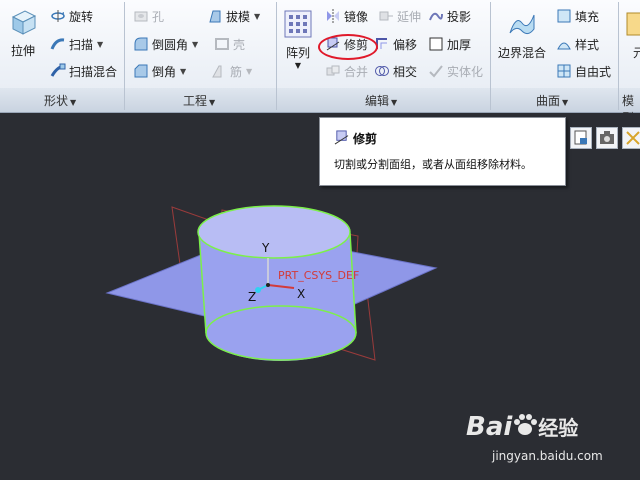 Image resolution: width=640 pixels, height=480 pixels. I want to click on sweep-label: 扫描, so click(81, 44).